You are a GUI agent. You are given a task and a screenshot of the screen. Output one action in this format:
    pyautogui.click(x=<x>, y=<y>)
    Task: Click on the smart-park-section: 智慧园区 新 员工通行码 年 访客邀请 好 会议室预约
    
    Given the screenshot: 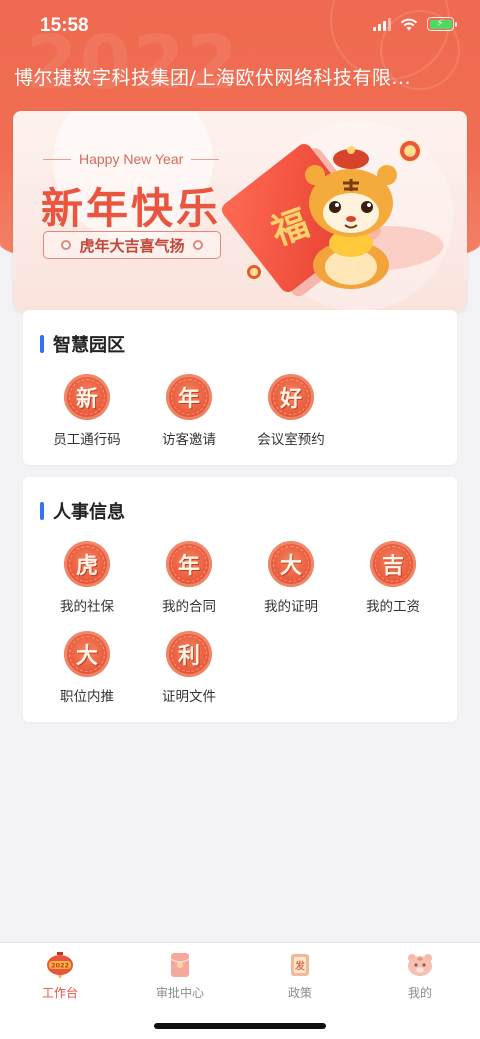 What is the action you would take?
    pyautogui.click(x=240, y=387)
    